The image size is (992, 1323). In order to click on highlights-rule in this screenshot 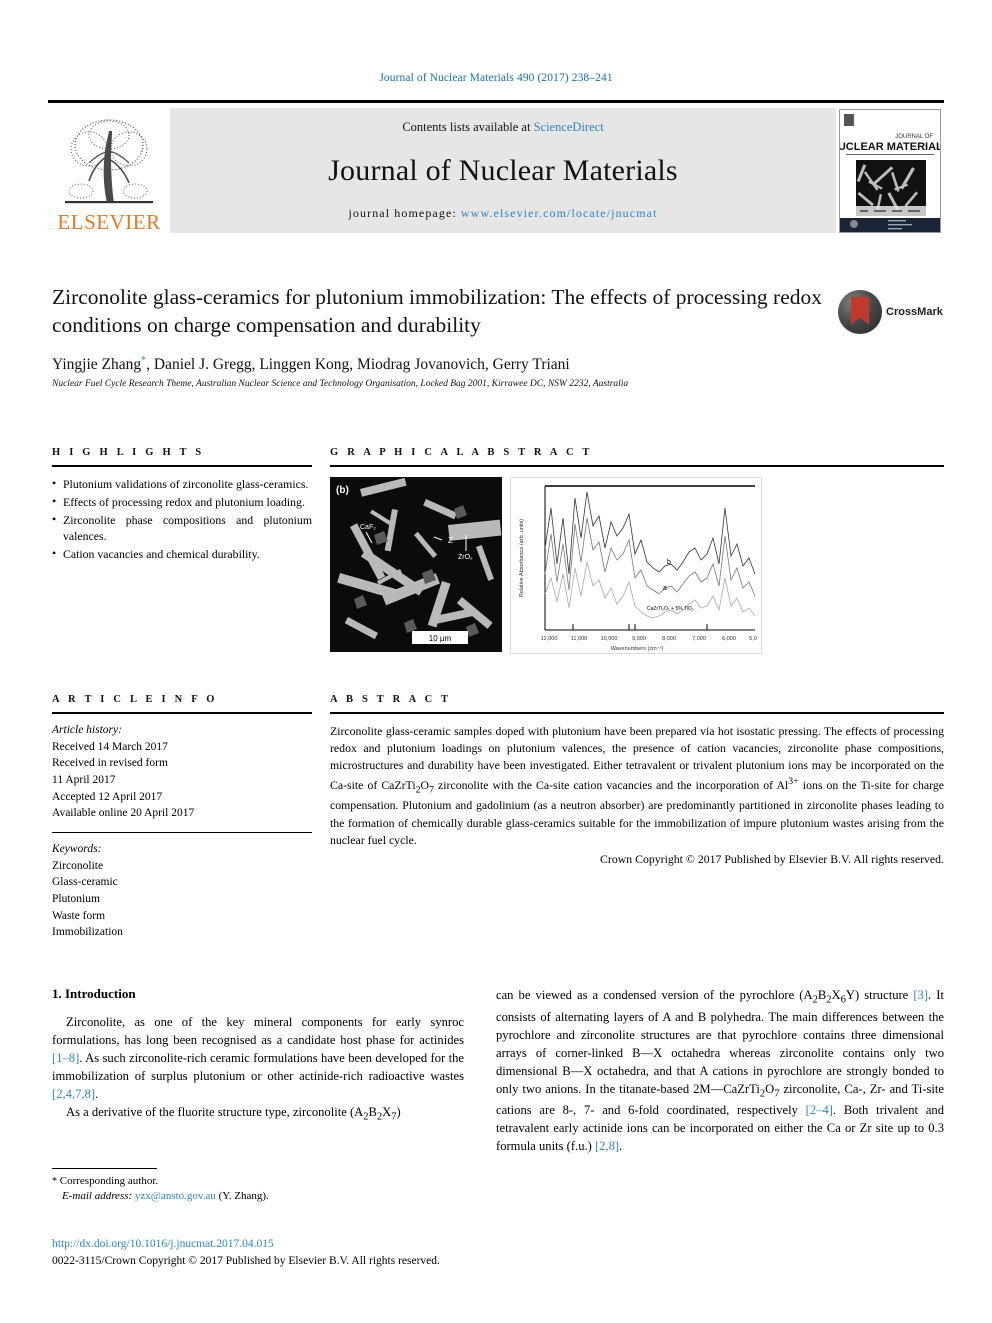, I will do `click(182, 466)`.